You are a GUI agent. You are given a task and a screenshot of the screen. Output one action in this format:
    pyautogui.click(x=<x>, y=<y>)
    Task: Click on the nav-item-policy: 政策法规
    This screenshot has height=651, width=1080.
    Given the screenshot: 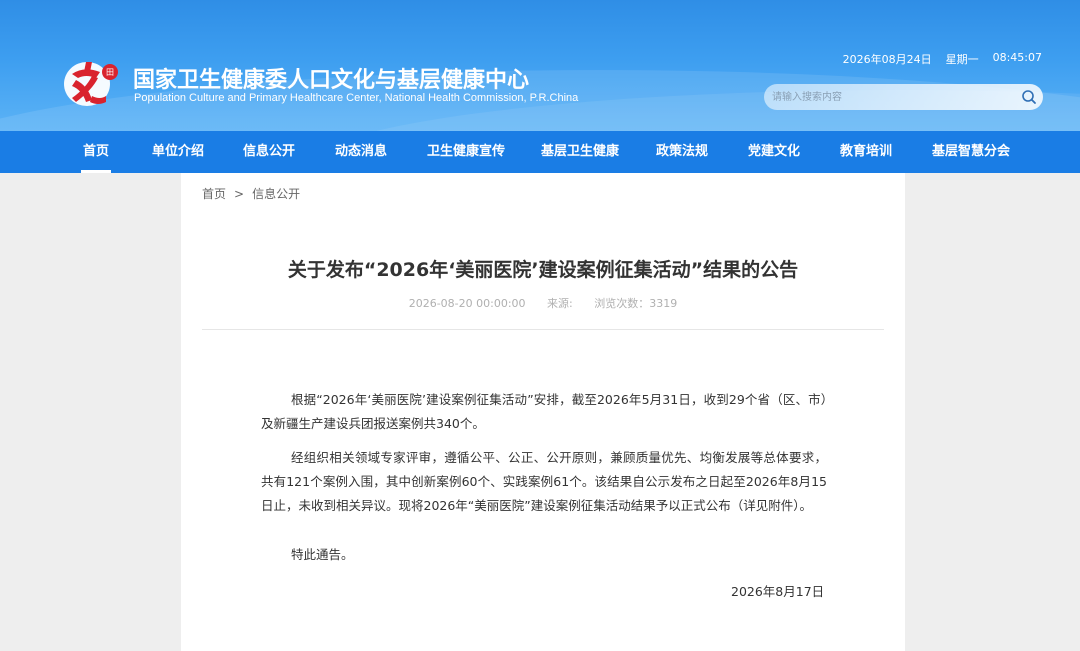 What is the action you would take?
    pyautogui.click(x=682, y=152)
    